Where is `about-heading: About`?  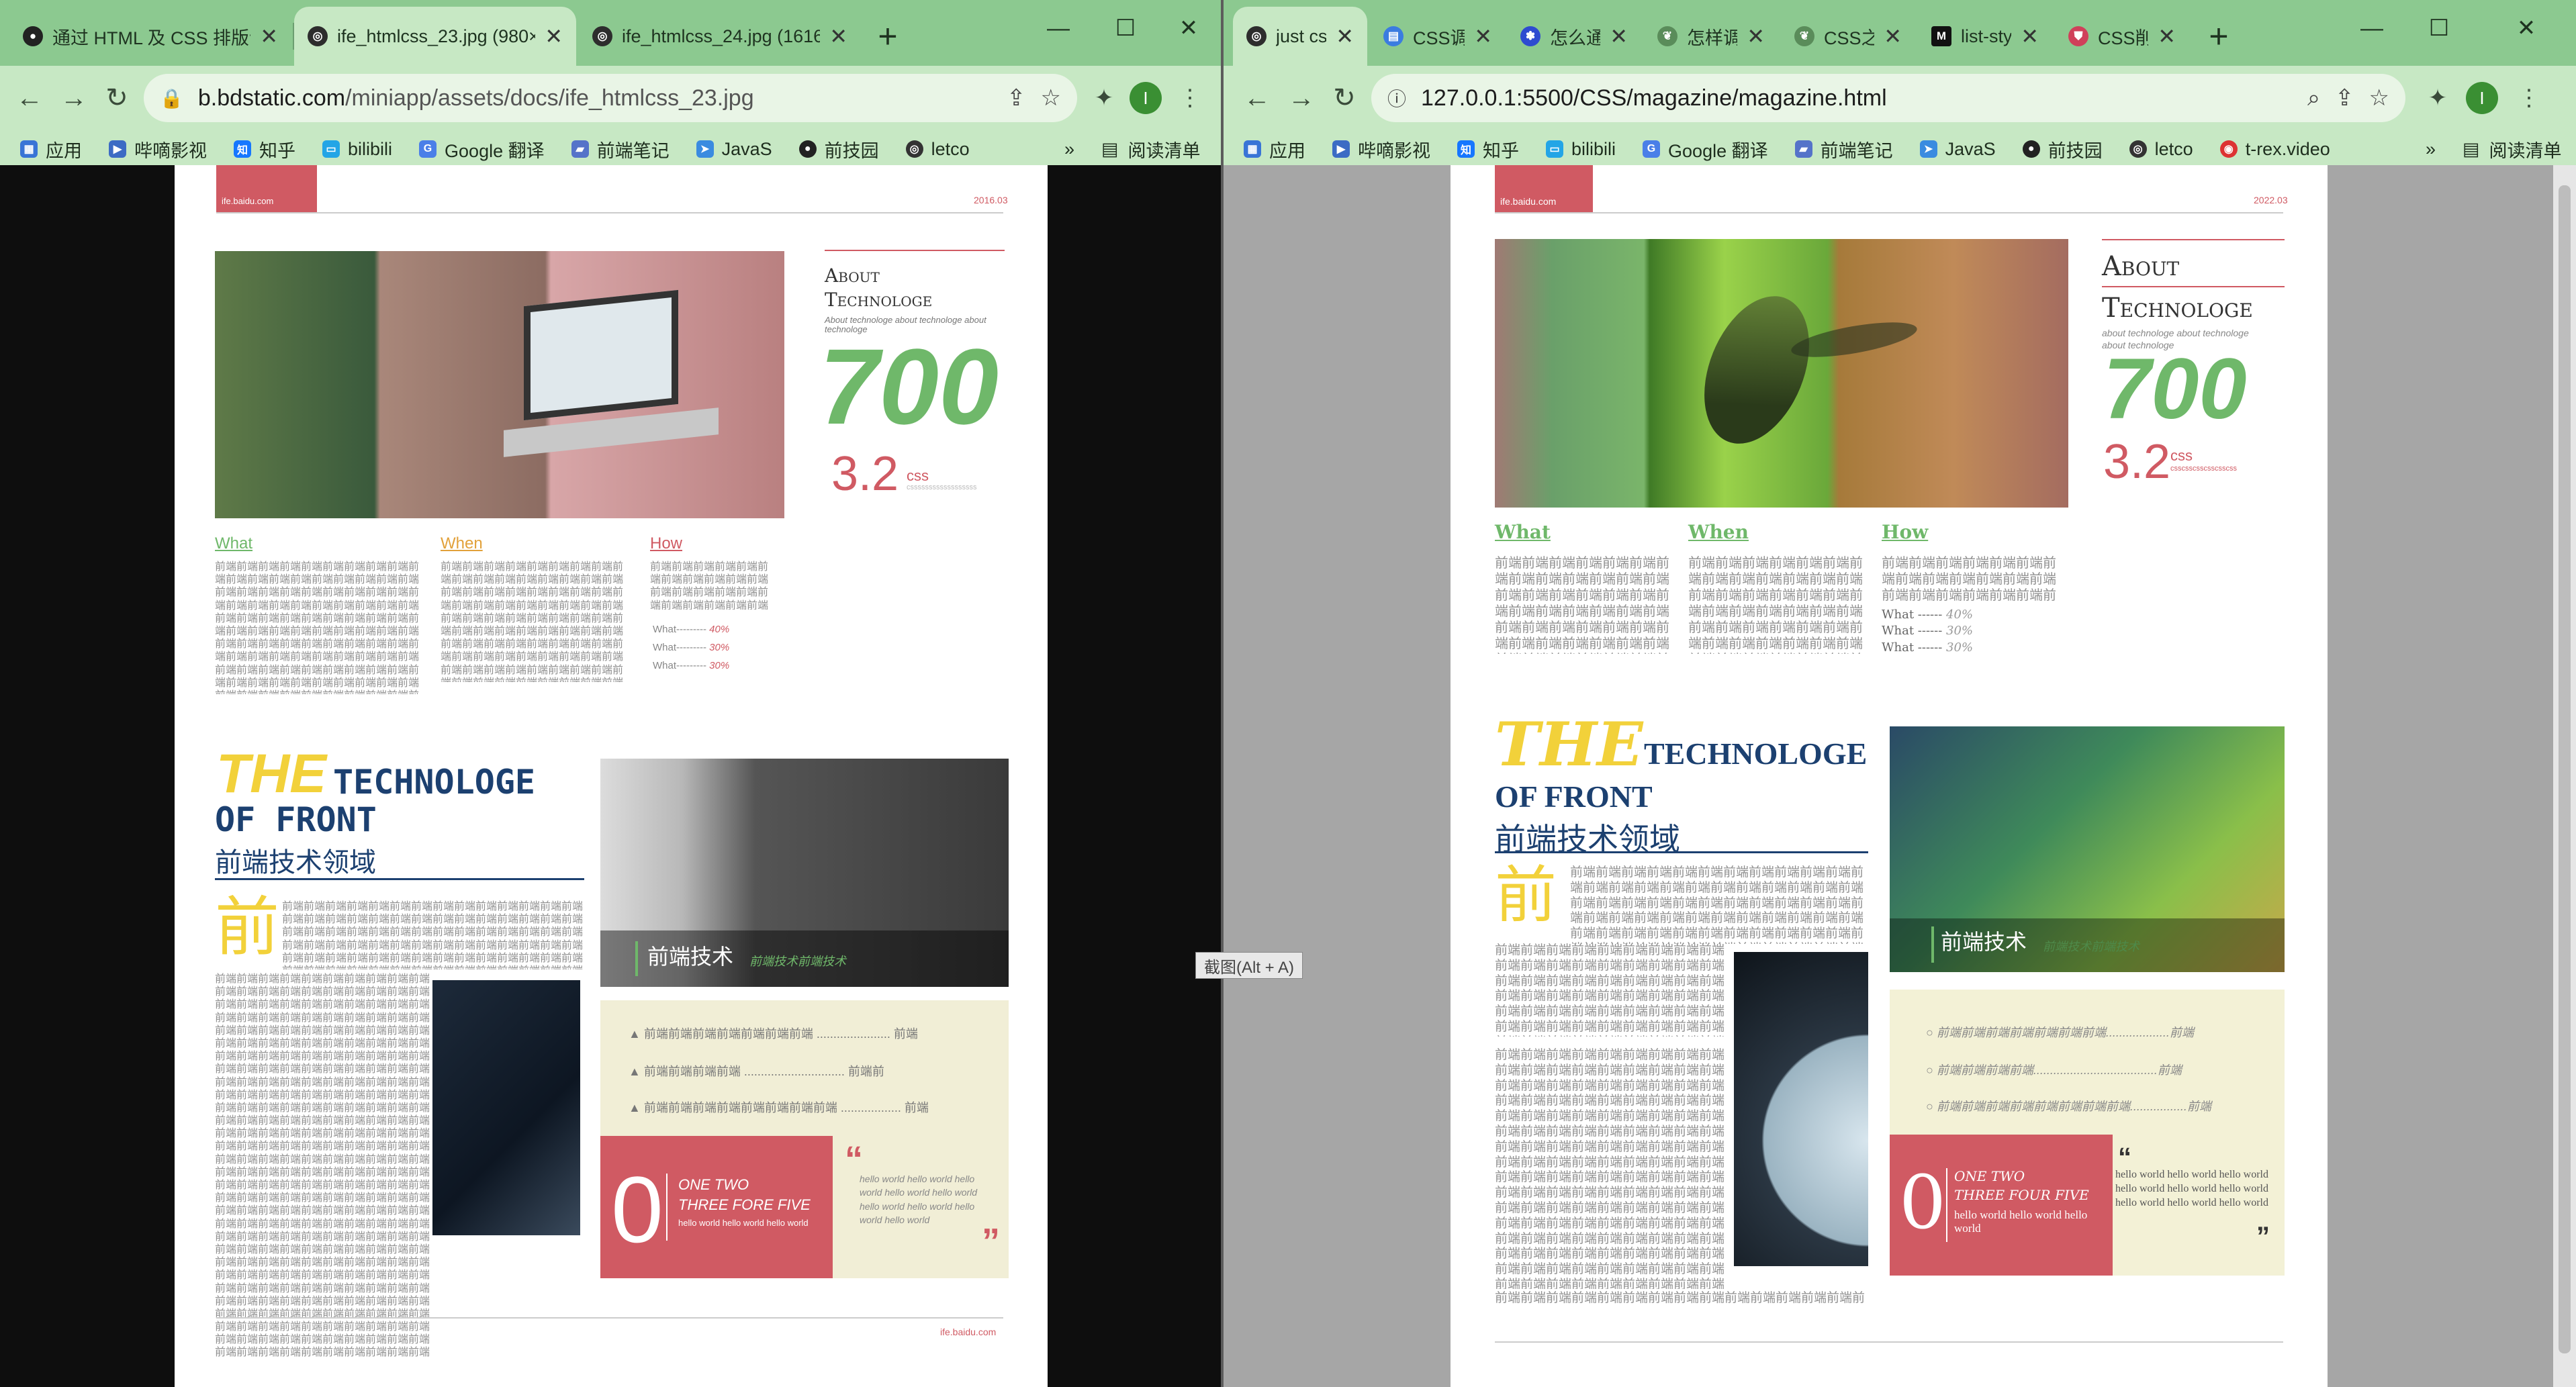 about-heading: About is located at coordinates (852, 276).